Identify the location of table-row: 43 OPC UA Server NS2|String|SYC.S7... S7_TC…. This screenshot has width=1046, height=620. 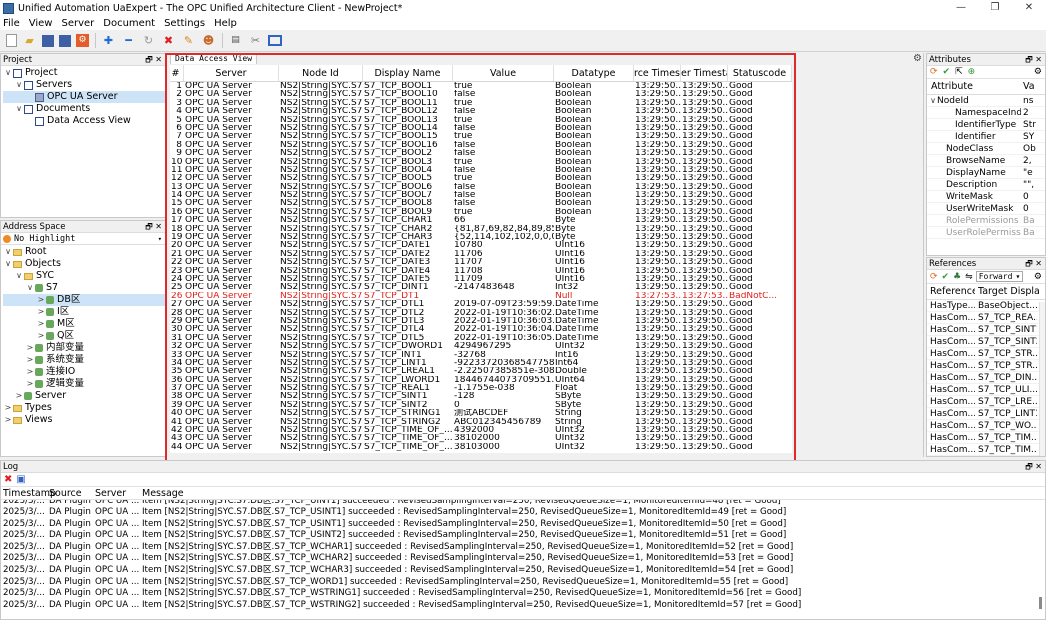
(481, 438).